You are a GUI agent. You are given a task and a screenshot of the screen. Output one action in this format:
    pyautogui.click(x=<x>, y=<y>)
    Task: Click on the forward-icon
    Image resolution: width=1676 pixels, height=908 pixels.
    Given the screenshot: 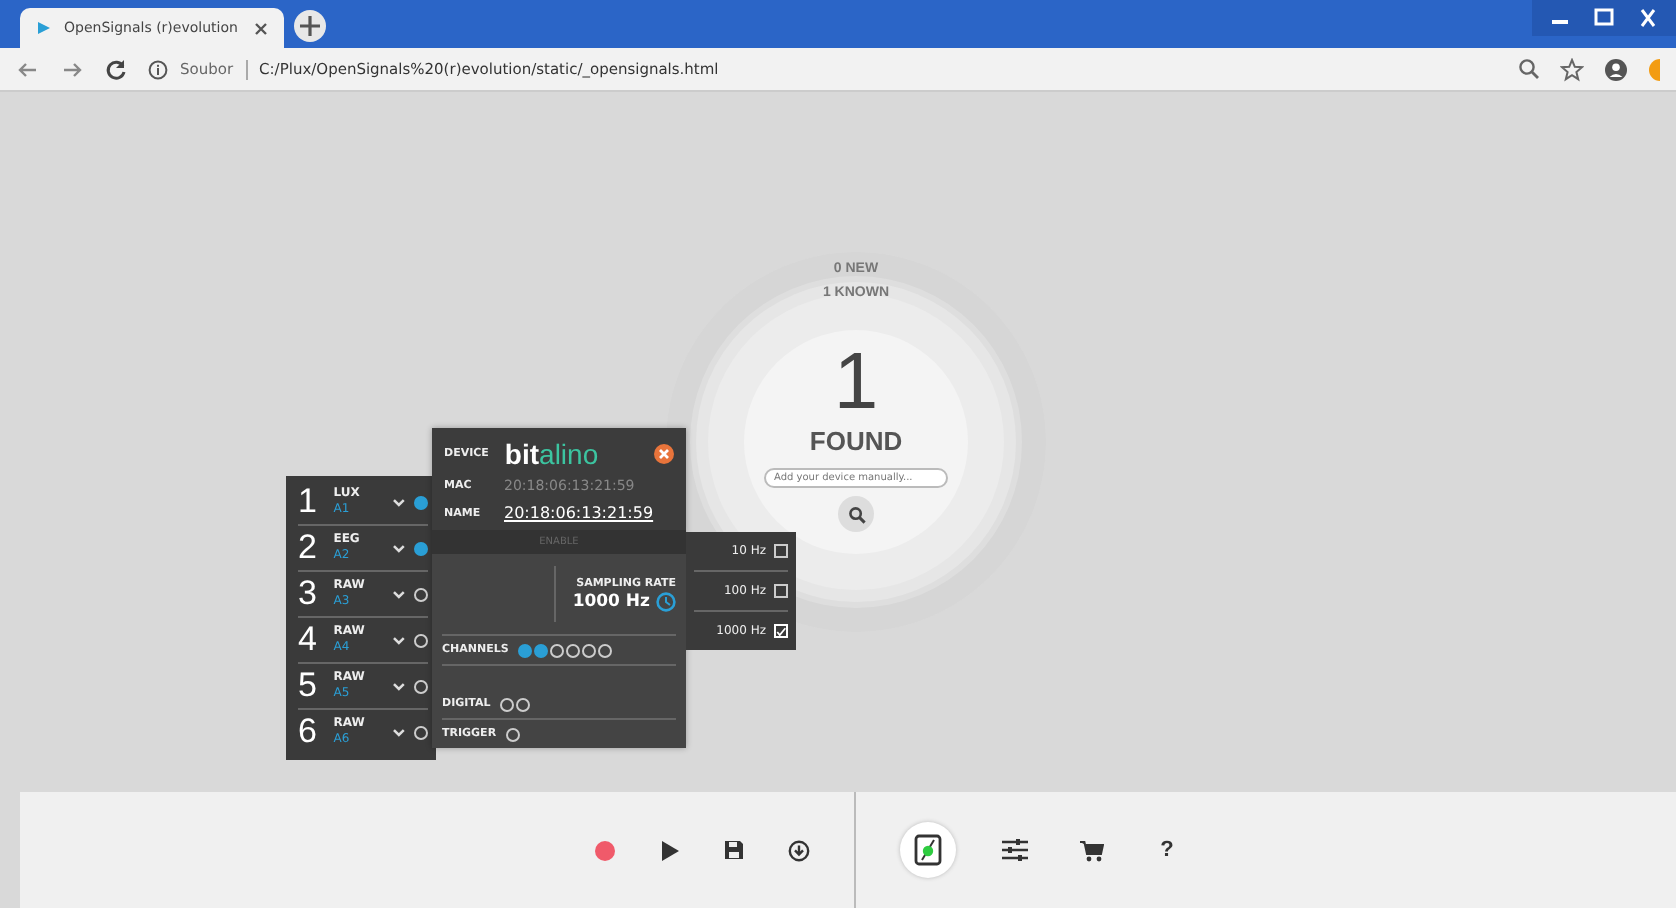 What is the action you would take?
    pyautogui.click(x=72, y=69)
    